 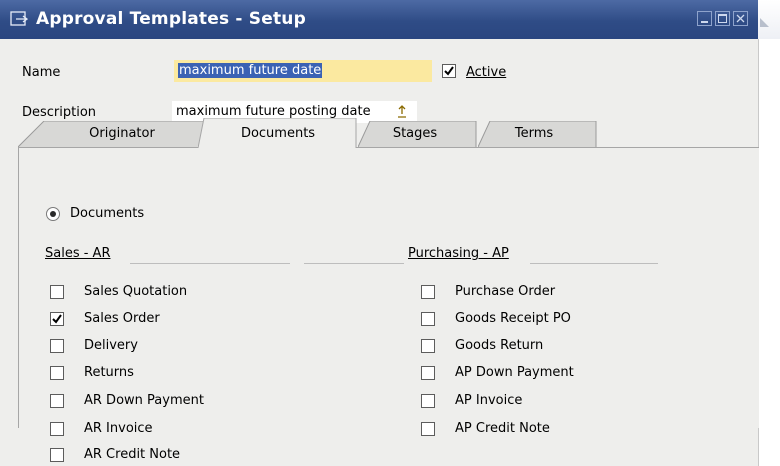 What do you see at coordinates (78, 253) in the screenshot?
I see `sales-ar-header: Sales - AR` at bounding box center [78, 253].